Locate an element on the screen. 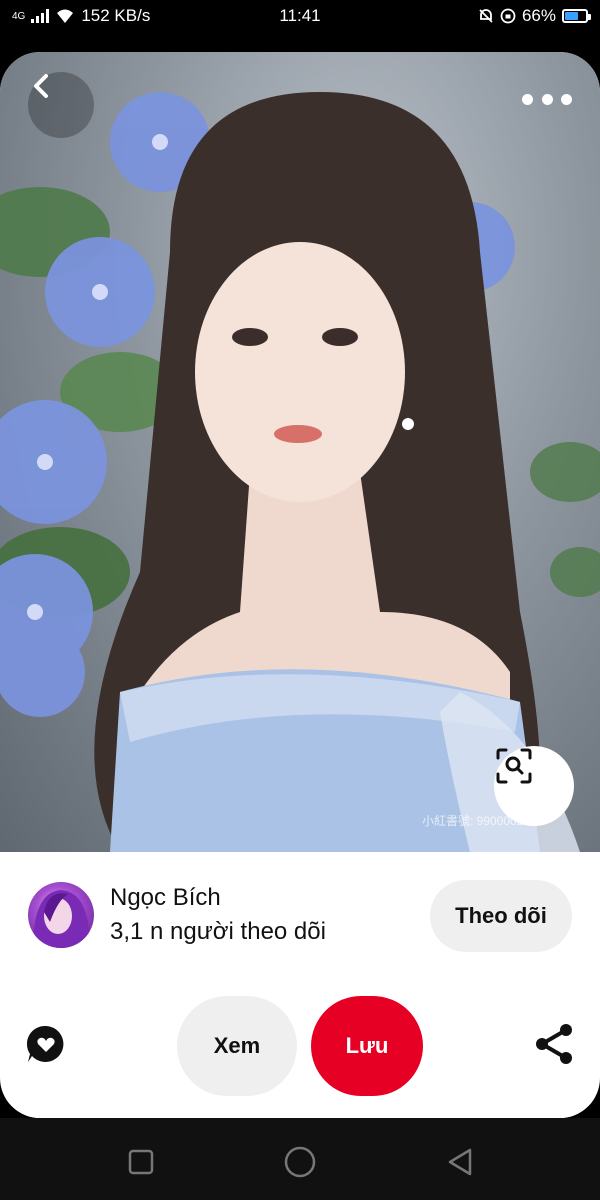 This screenshot has height=1200, width=600. recent-apps-button is located at coordinates (141, 1162).